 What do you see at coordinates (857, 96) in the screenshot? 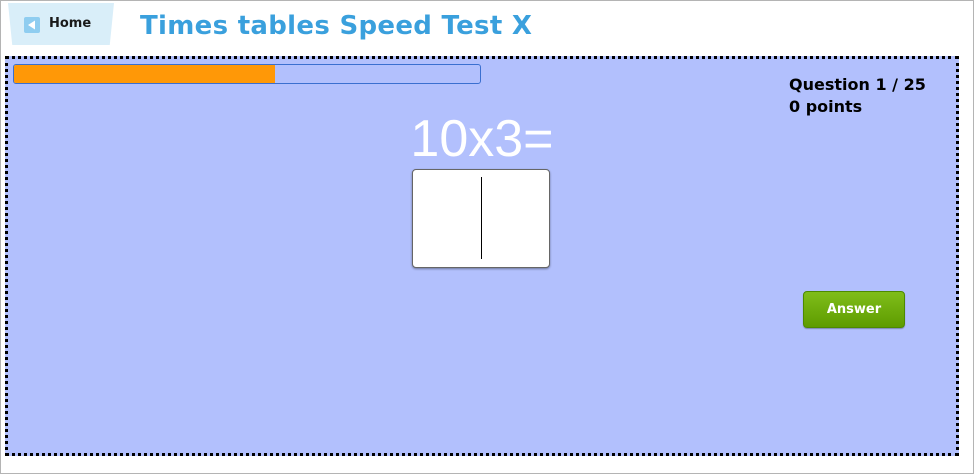
I see `score-box: Question 1 / 25 0 points` at bounding box center [857, 96].